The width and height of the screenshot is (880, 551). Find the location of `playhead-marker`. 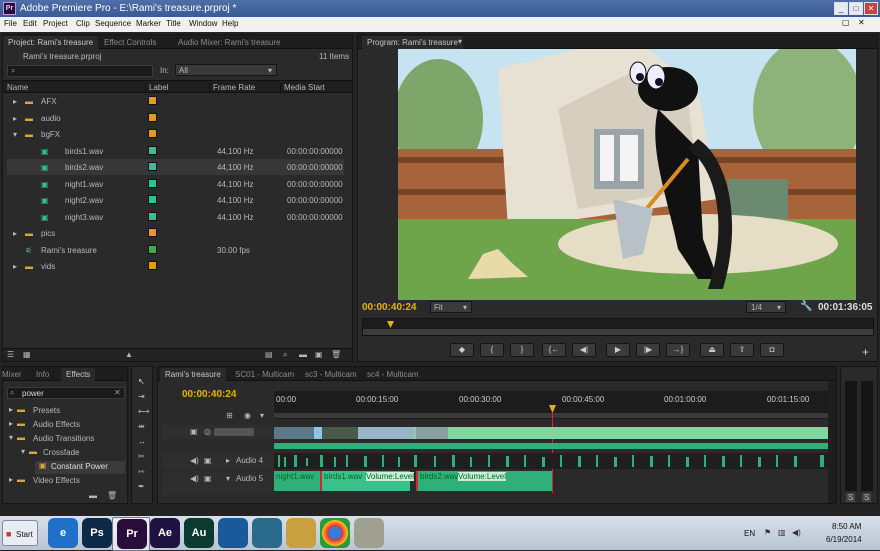

playhead-marker is located at coordinates (390, 324).